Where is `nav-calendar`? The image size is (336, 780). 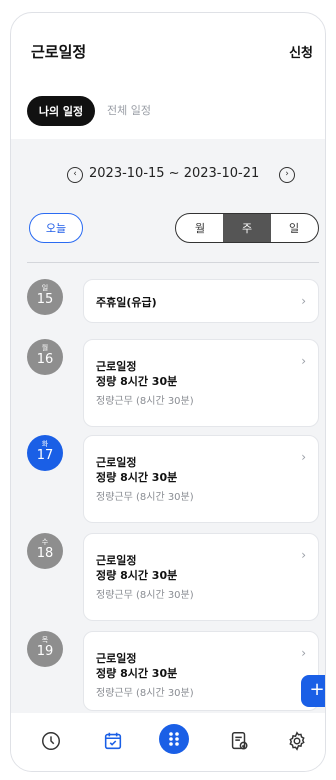 nav-calendar is located at coordinates (113, 741).